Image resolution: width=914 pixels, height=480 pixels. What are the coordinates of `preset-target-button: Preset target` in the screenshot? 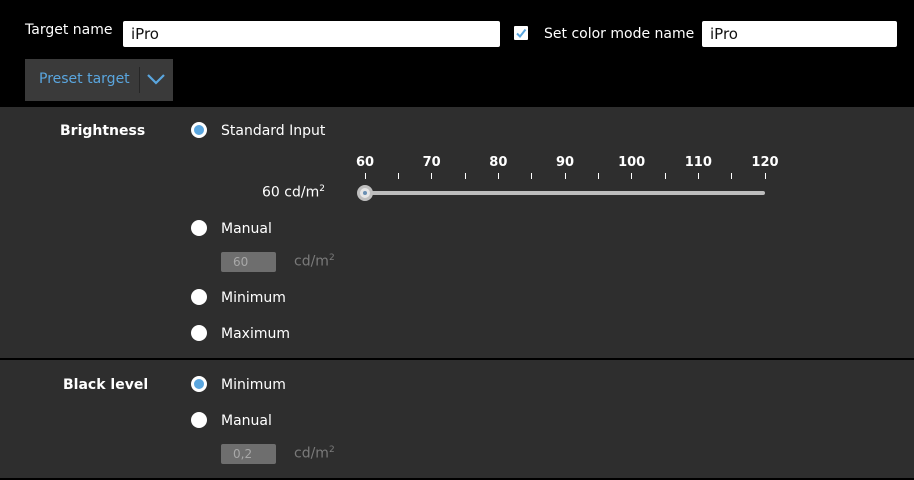 It's located at (99, 80).